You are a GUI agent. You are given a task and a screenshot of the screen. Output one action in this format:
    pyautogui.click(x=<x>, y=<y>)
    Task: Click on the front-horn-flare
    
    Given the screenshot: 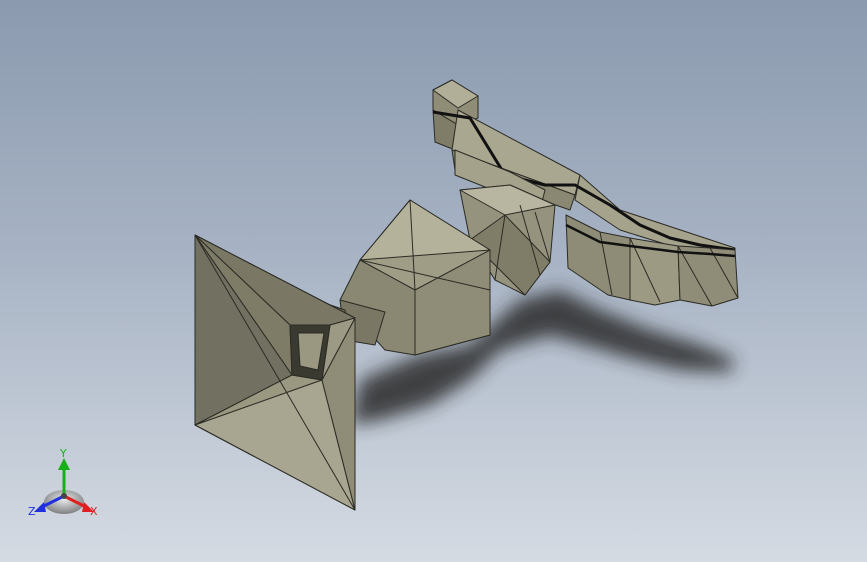 What is the action you would take?
    pyautogui.click(x=275, y=372)
    